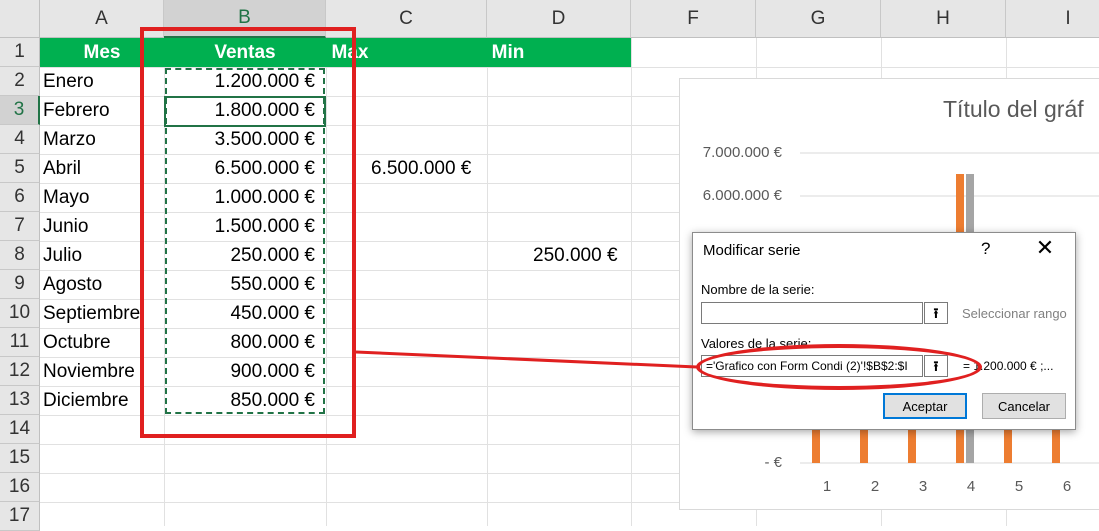 This screenshot has width=1099, height=531. I want to click on annotation-line, so click(526, 359).